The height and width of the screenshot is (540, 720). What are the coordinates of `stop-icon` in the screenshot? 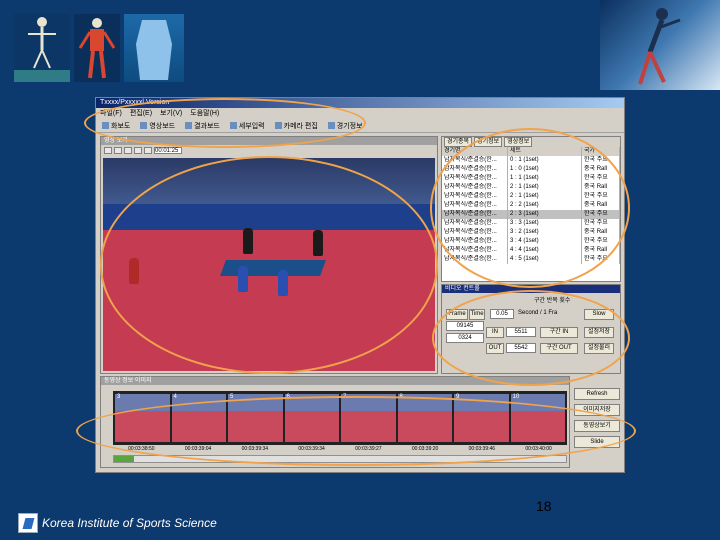 It's located at (108, 150).